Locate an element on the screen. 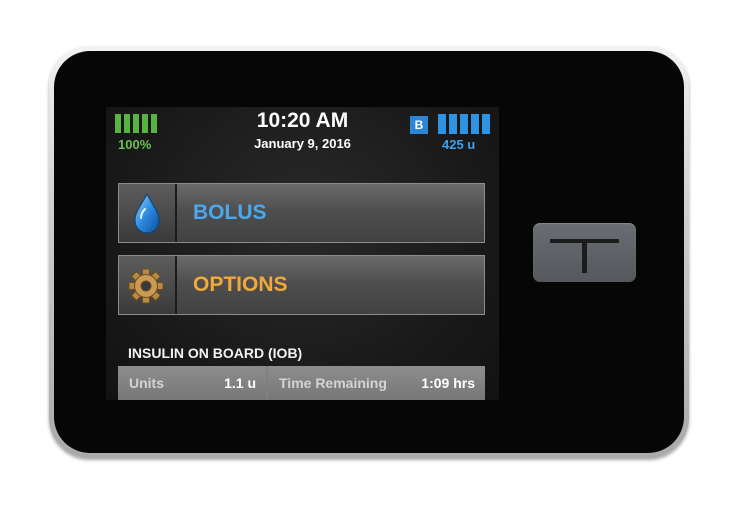 The image size is (737, 508). iob-time-label: Time Remaining is located at coordinates (333, 383).